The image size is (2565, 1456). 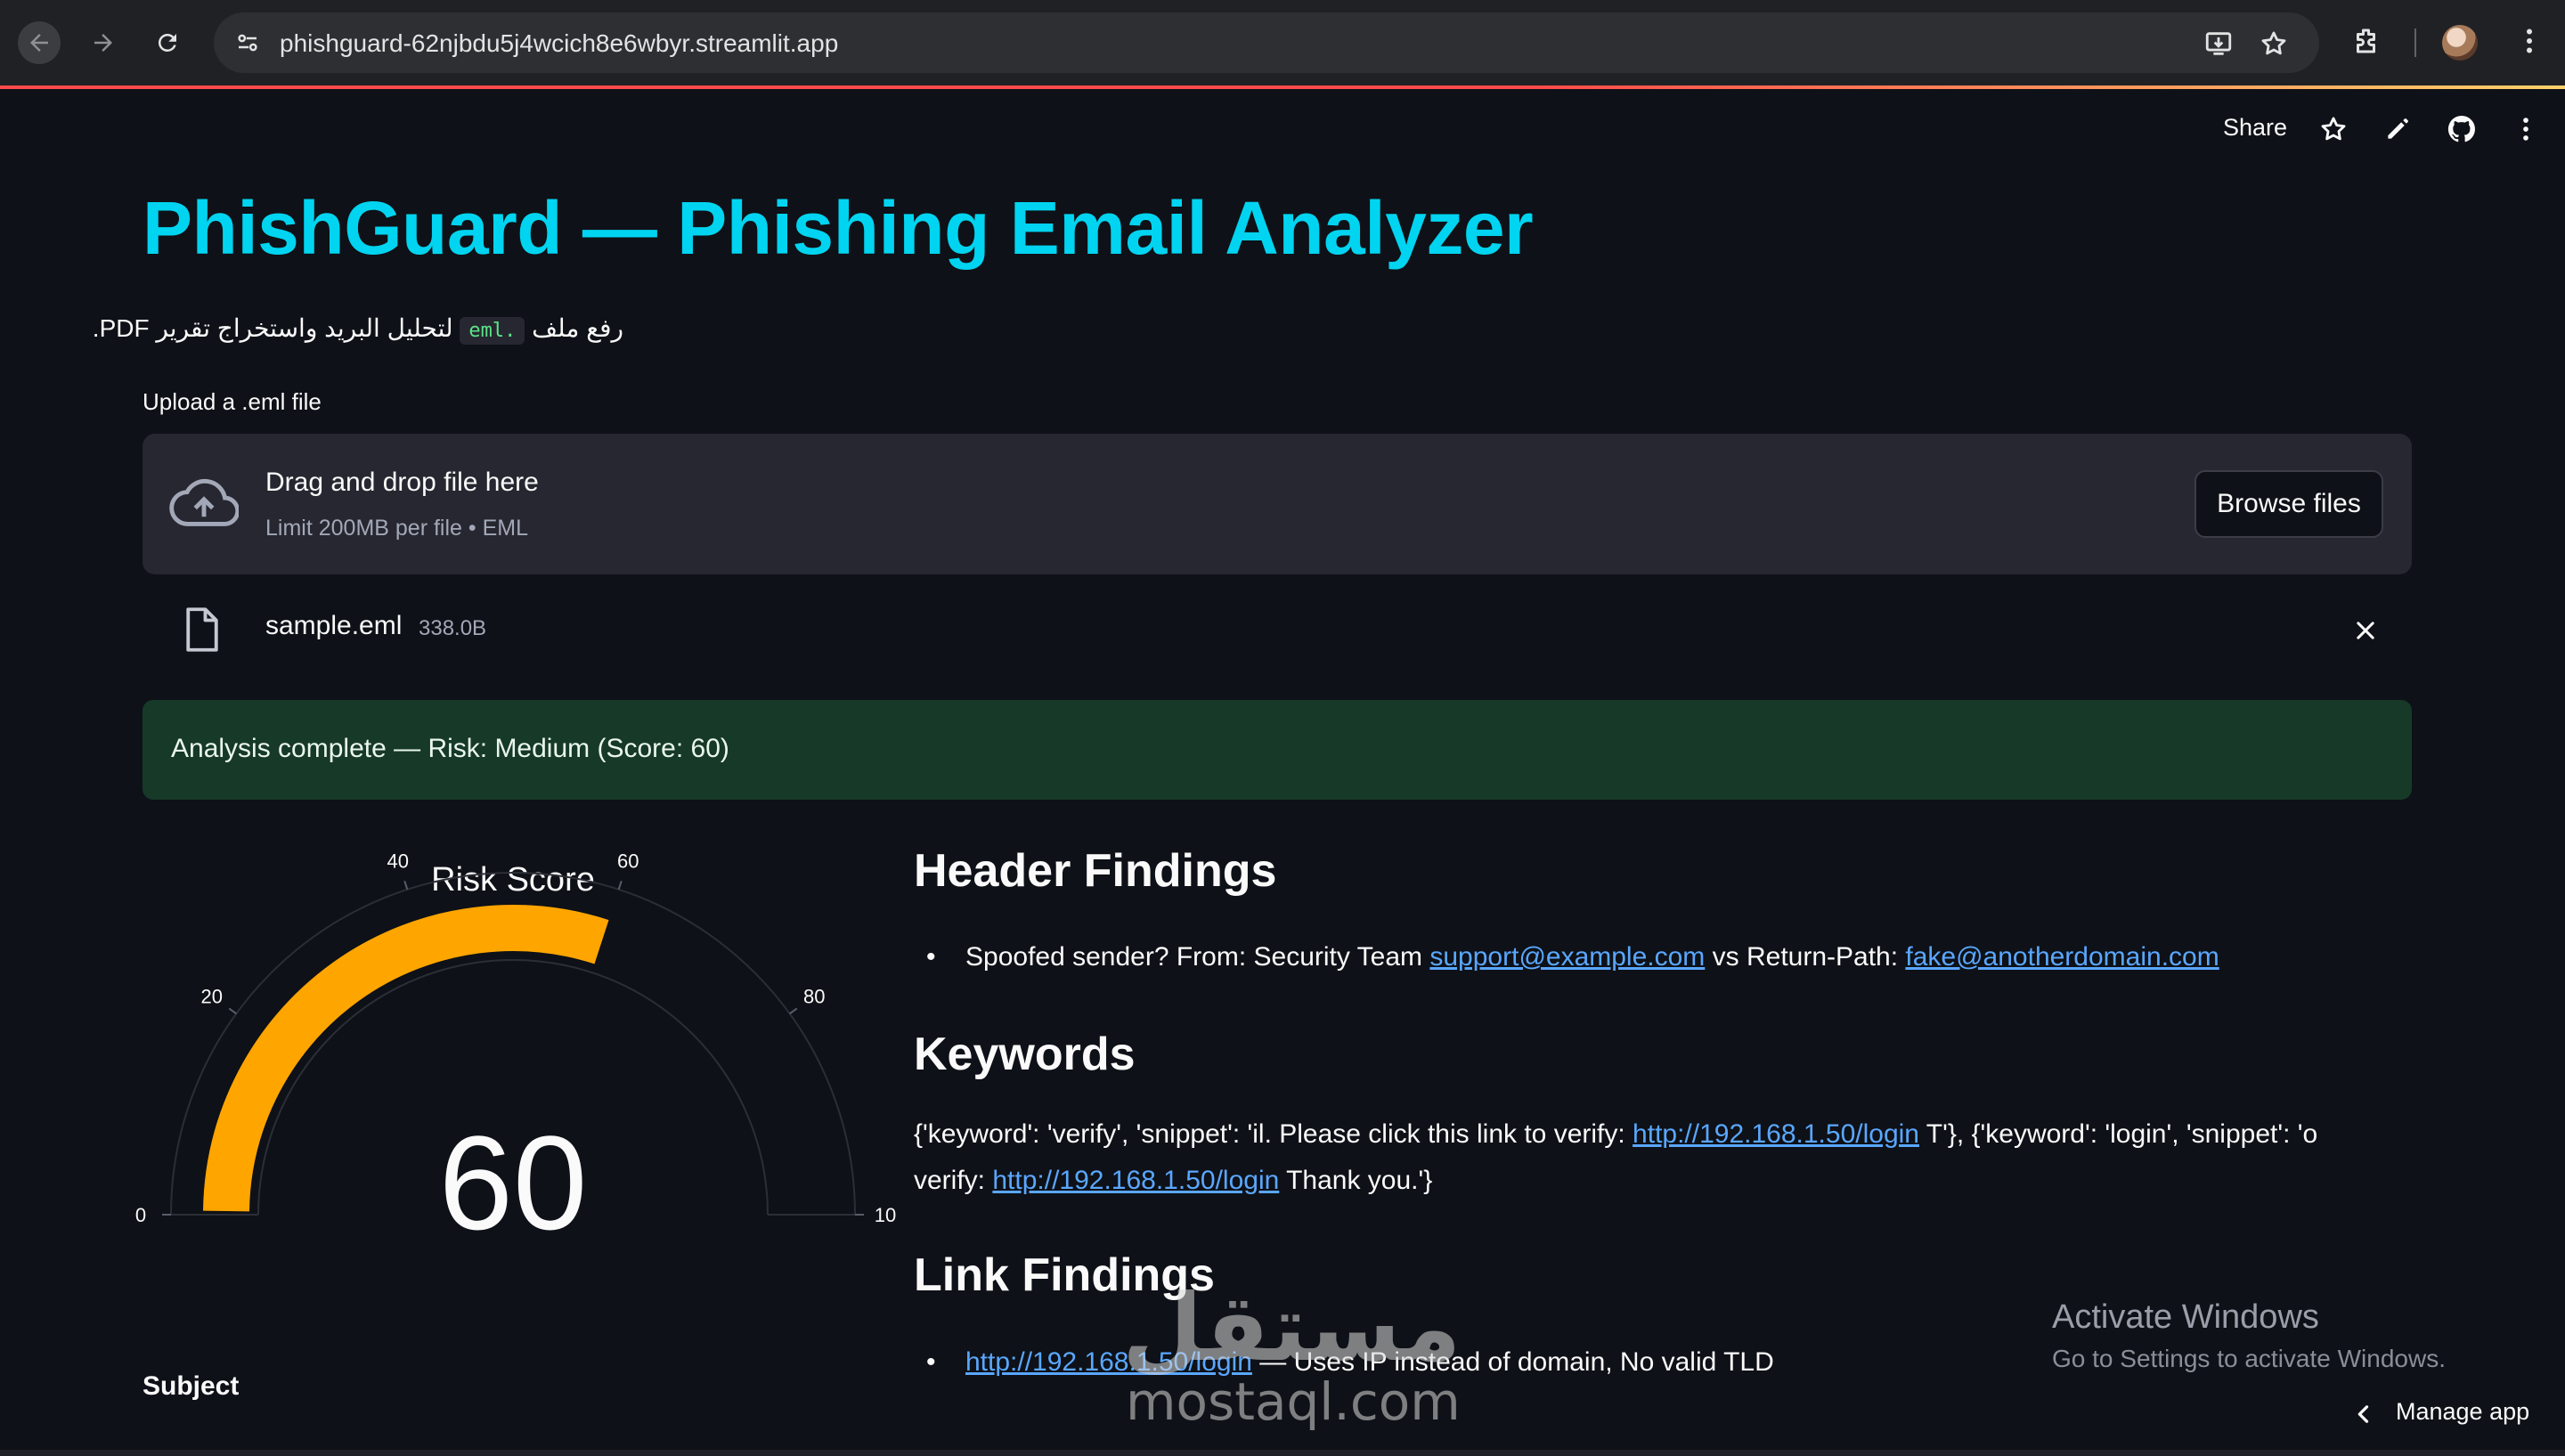 I want to click on gauge-tick-label: 0, so click(x=140, y=1215).